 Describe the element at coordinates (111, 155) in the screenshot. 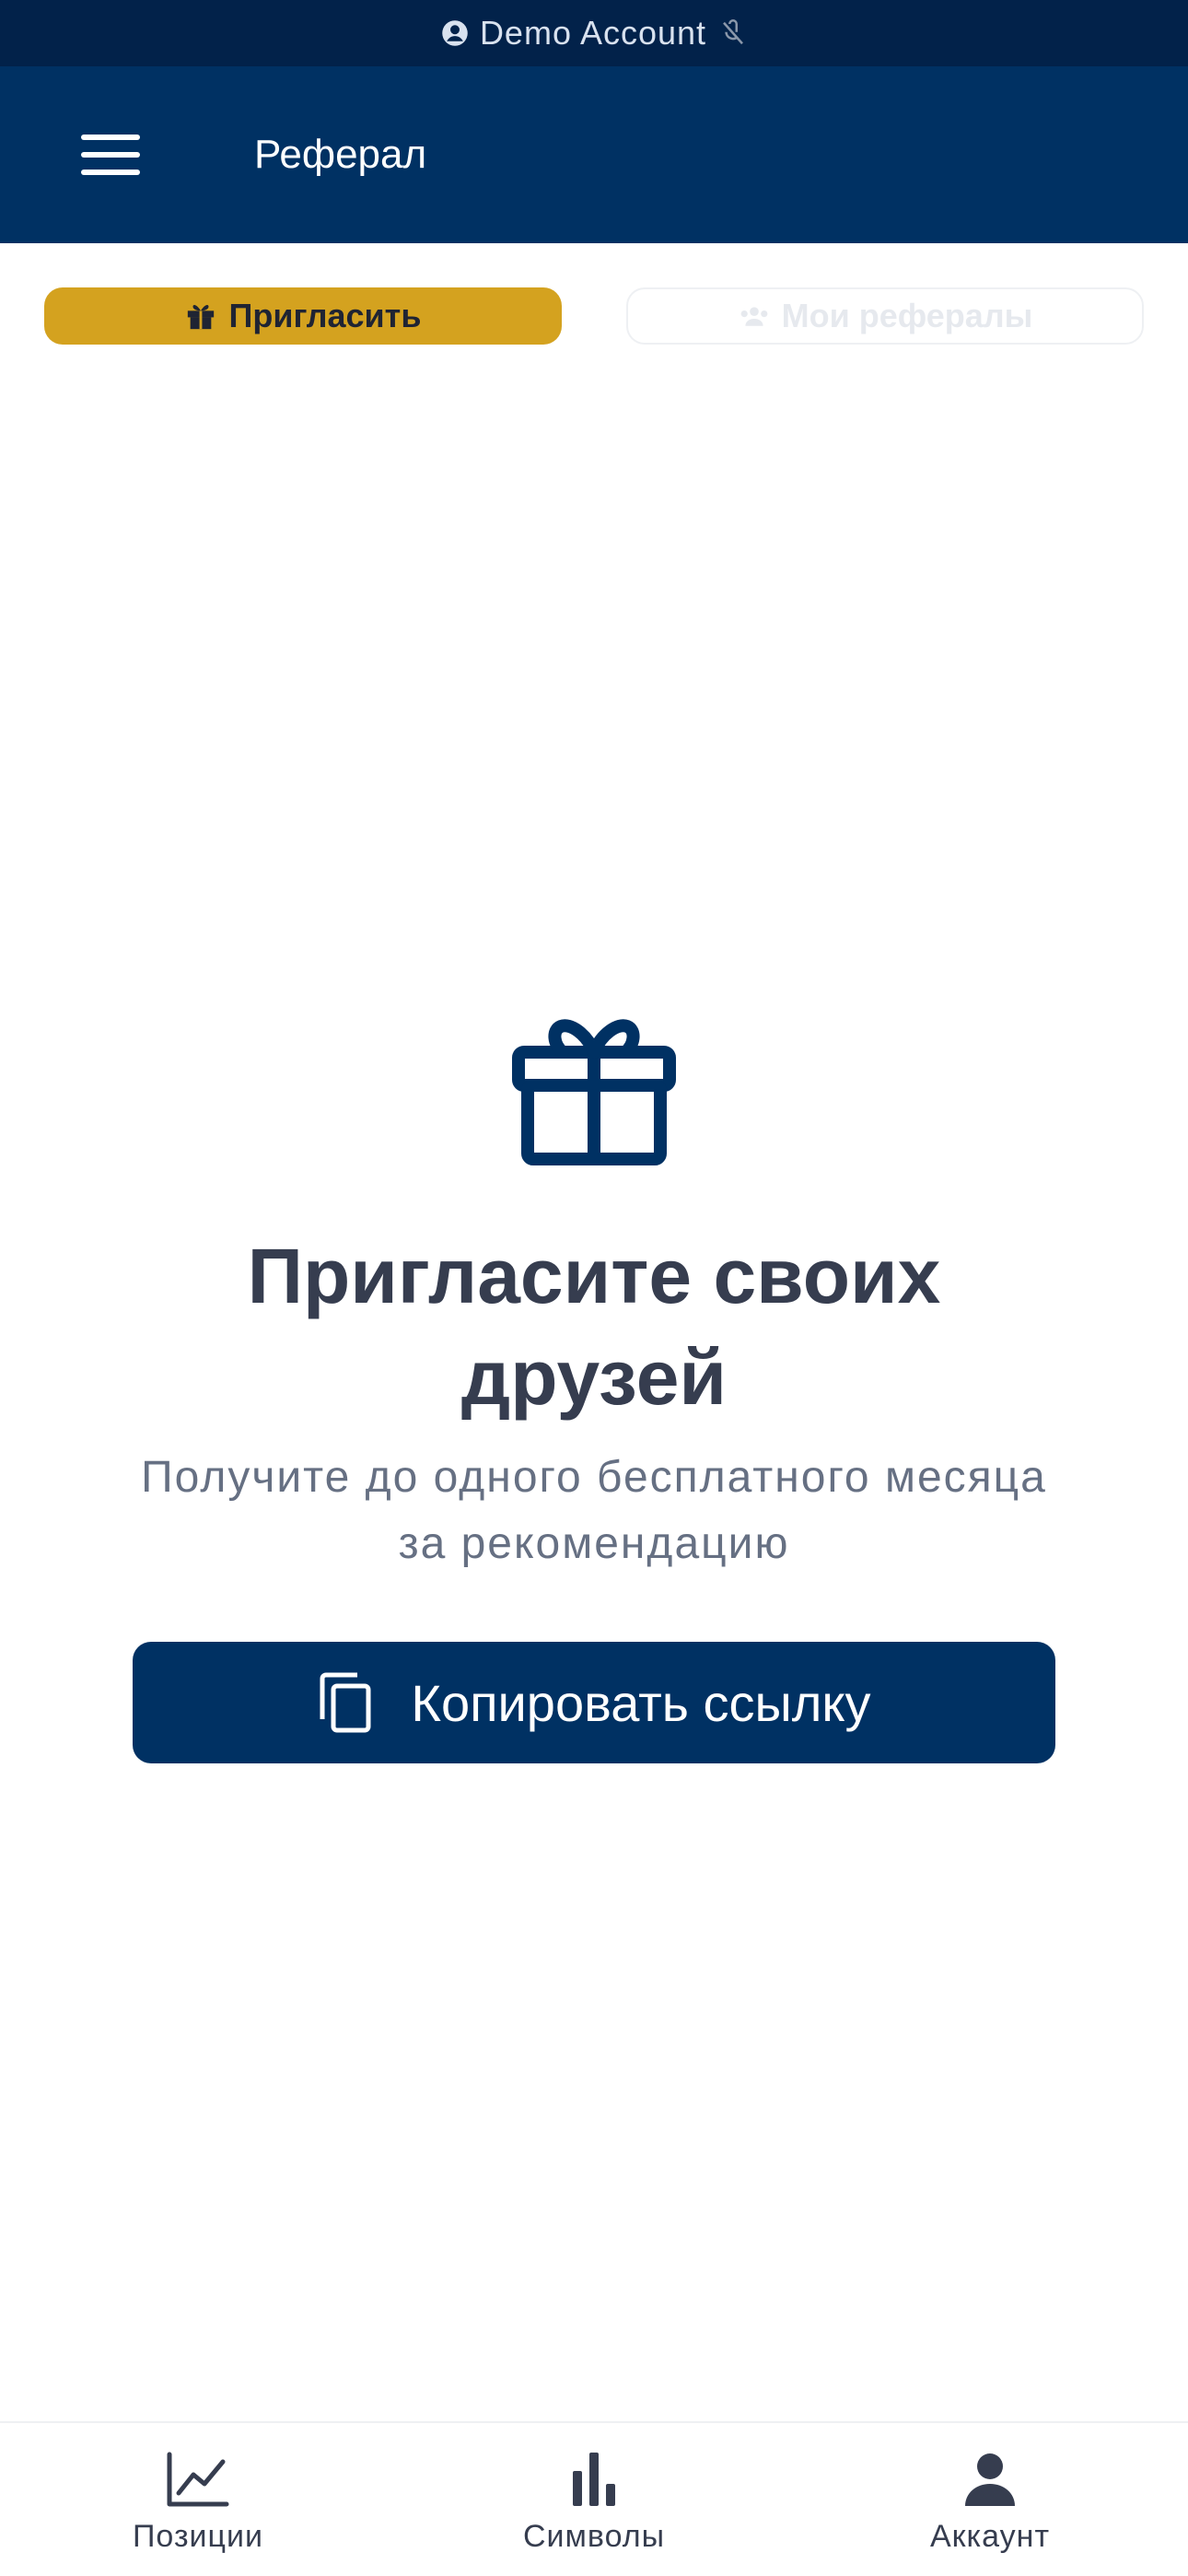

I see `hamburger-menu-icon` at that location.